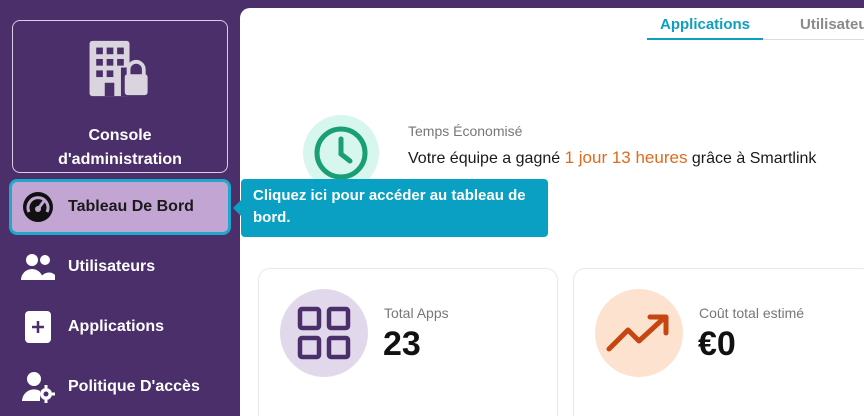 Image resolution: width=864 pixels, height=416 pixels. What do you see at coordinates (705, 39) in the screenshot?
I see `active-tab-indicator` at bounding box center [705, 39].